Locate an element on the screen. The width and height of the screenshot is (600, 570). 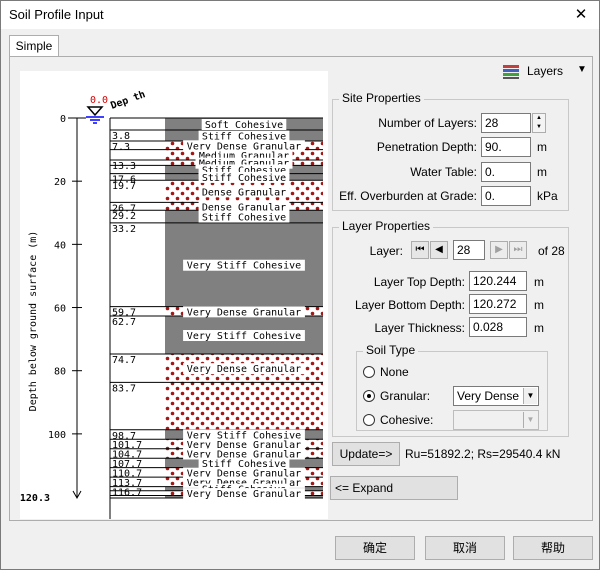
water-table-icon is located at coordinates (95, 115).